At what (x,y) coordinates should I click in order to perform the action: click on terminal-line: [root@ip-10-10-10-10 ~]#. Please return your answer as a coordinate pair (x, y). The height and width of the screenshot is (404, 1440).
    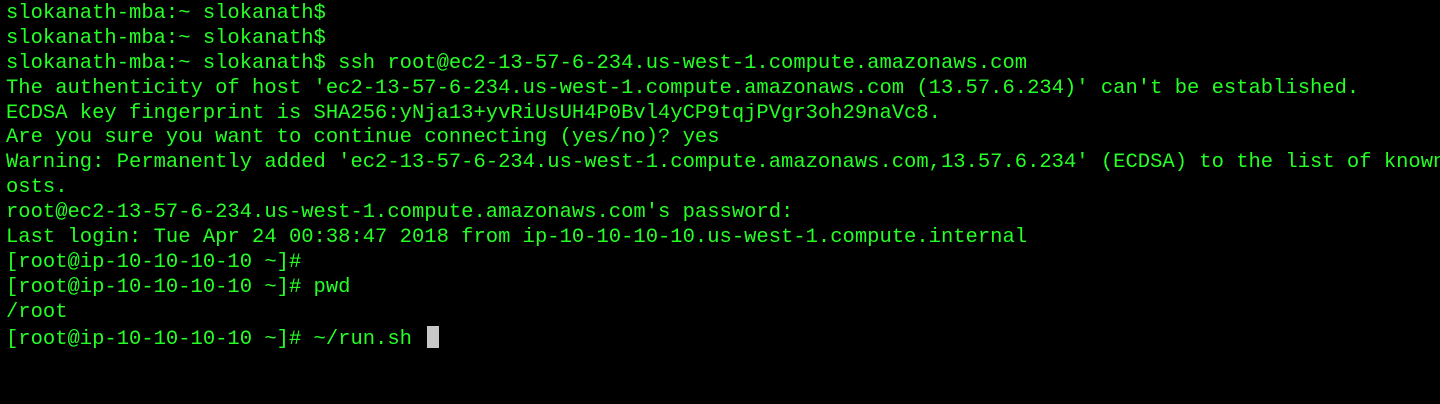
    Looking at the image, I should click on (154, 262).